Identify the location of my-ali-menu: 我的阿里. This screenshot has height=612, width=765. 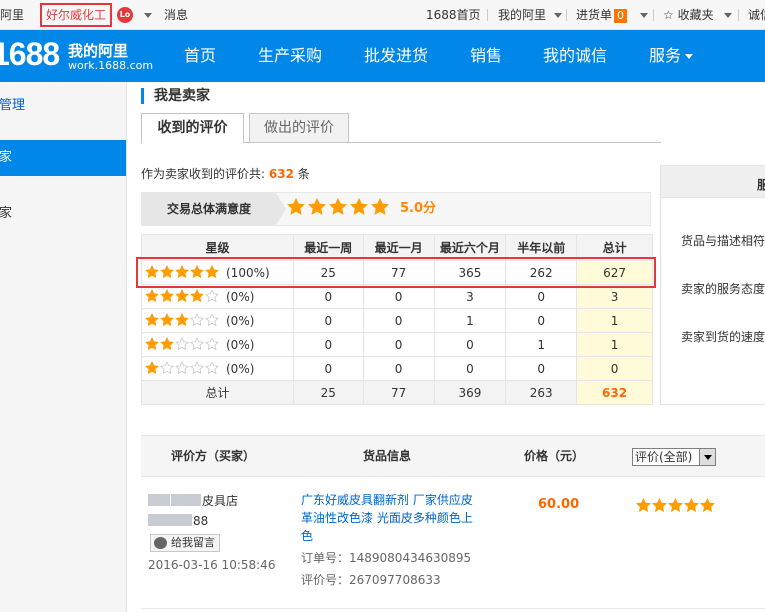
(522, 15).